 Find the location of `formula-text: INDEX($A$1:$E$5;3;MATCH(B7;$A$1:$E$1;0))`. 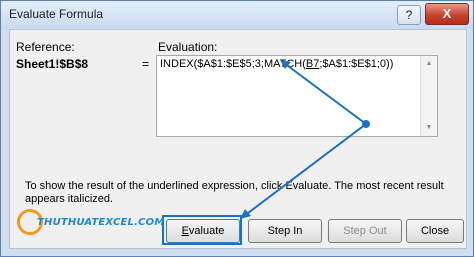

formula-text: INDEX($A$1:$E$5;3;MATCH(B7;$A$1:$E$1;0)) is located at coordinates (276, 64).